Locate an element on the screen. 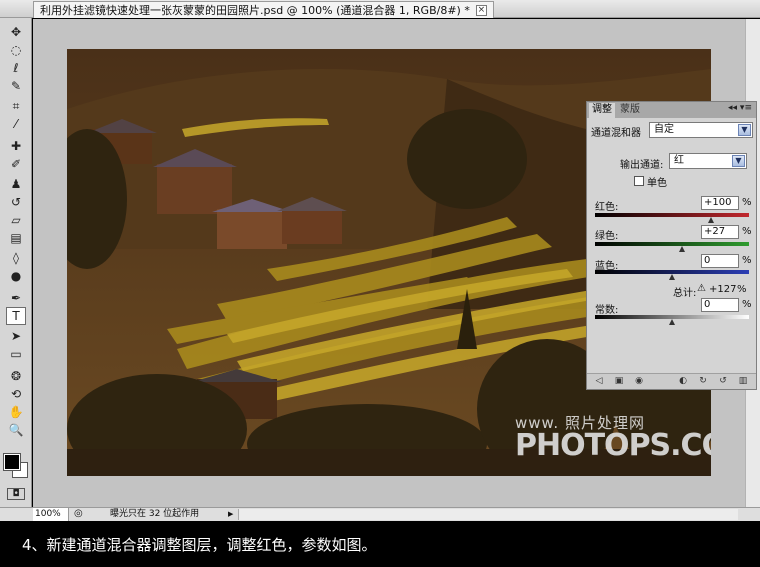 This screenshot has height=567, width=760. zoom-level-field: 100% is located at coordinates (51, 514).